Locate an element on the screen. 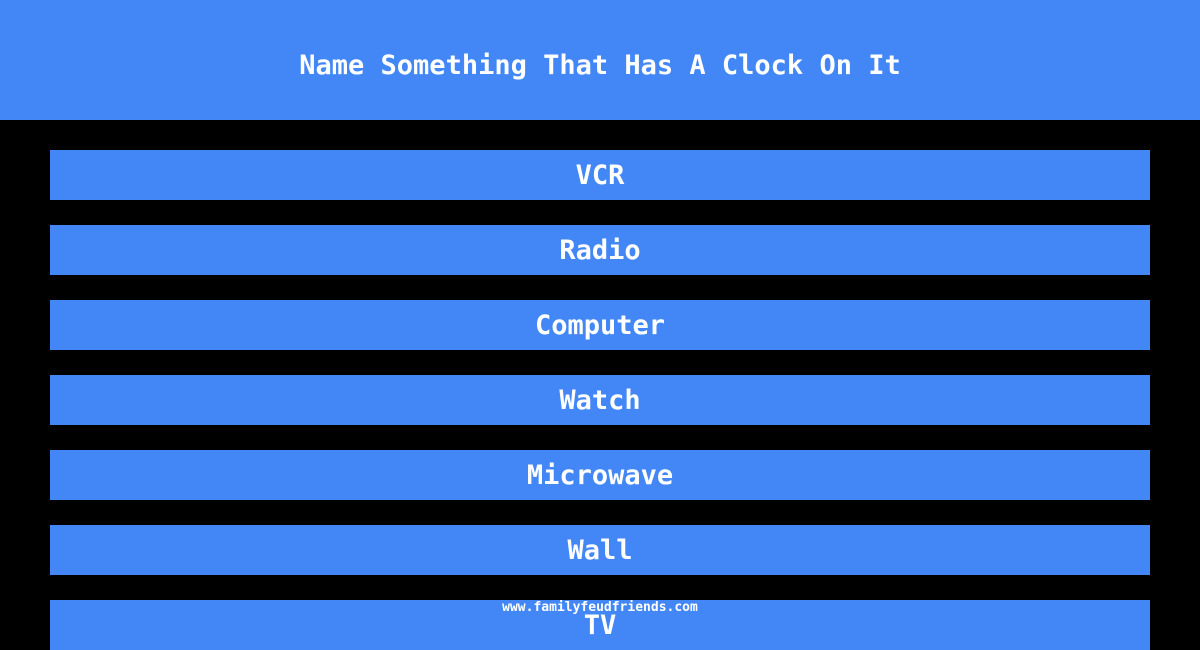 The width and height of the screenshot is (1200, 650). answer-bar: Computer is located at coordinates (600, 325).